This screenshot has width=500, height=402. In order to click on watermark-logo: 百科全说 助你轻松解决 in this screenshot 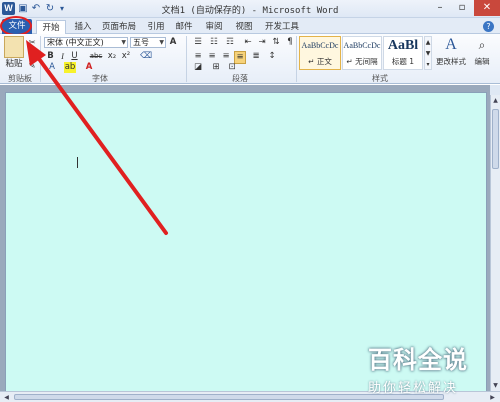, I will do `click(433, 368)`.